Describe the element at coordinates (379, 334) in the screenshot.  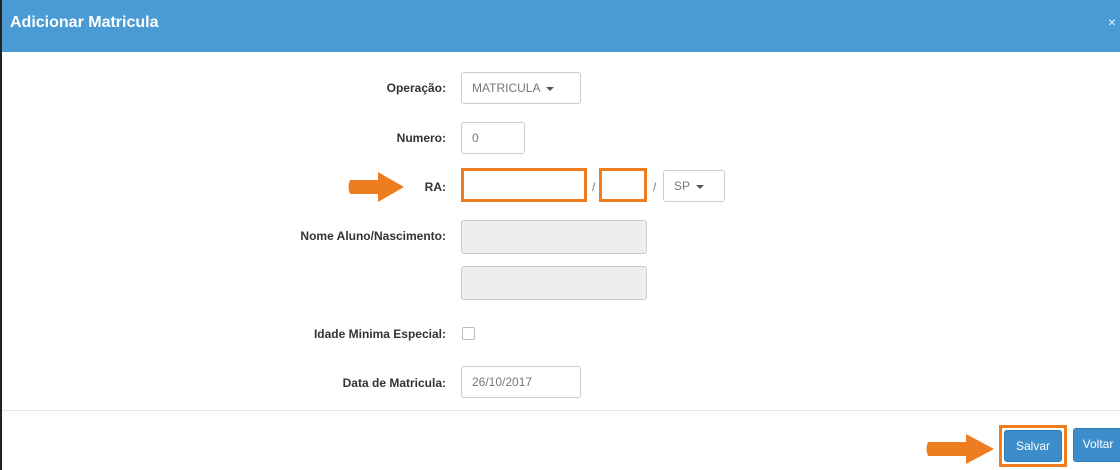
I see `idade-label: Idade Minima Especial:` at that location.